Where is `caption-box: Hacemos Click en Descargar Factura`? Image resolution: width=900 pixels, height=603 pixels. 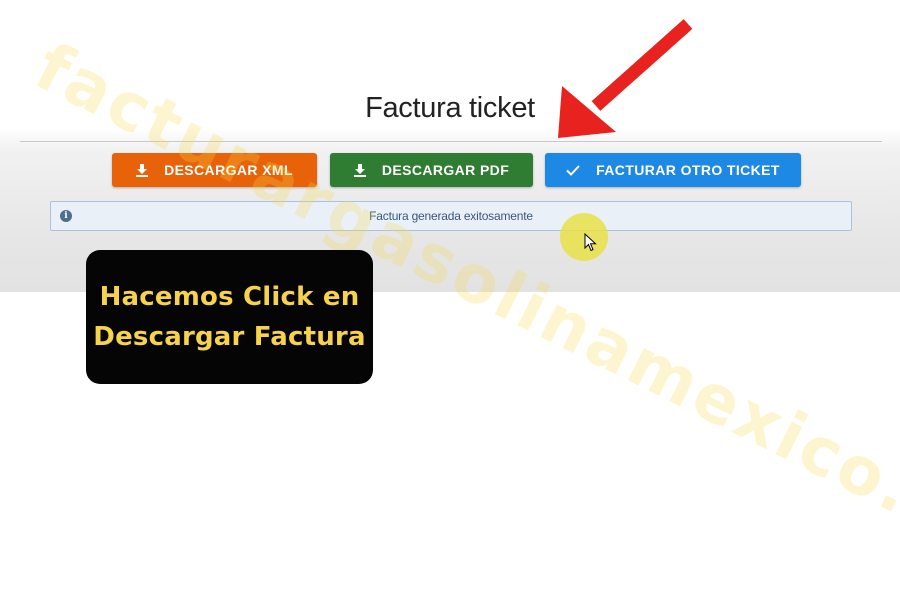
caption-box: Hacemos Click en Descargar Factura is located at coordinates (229, 317).